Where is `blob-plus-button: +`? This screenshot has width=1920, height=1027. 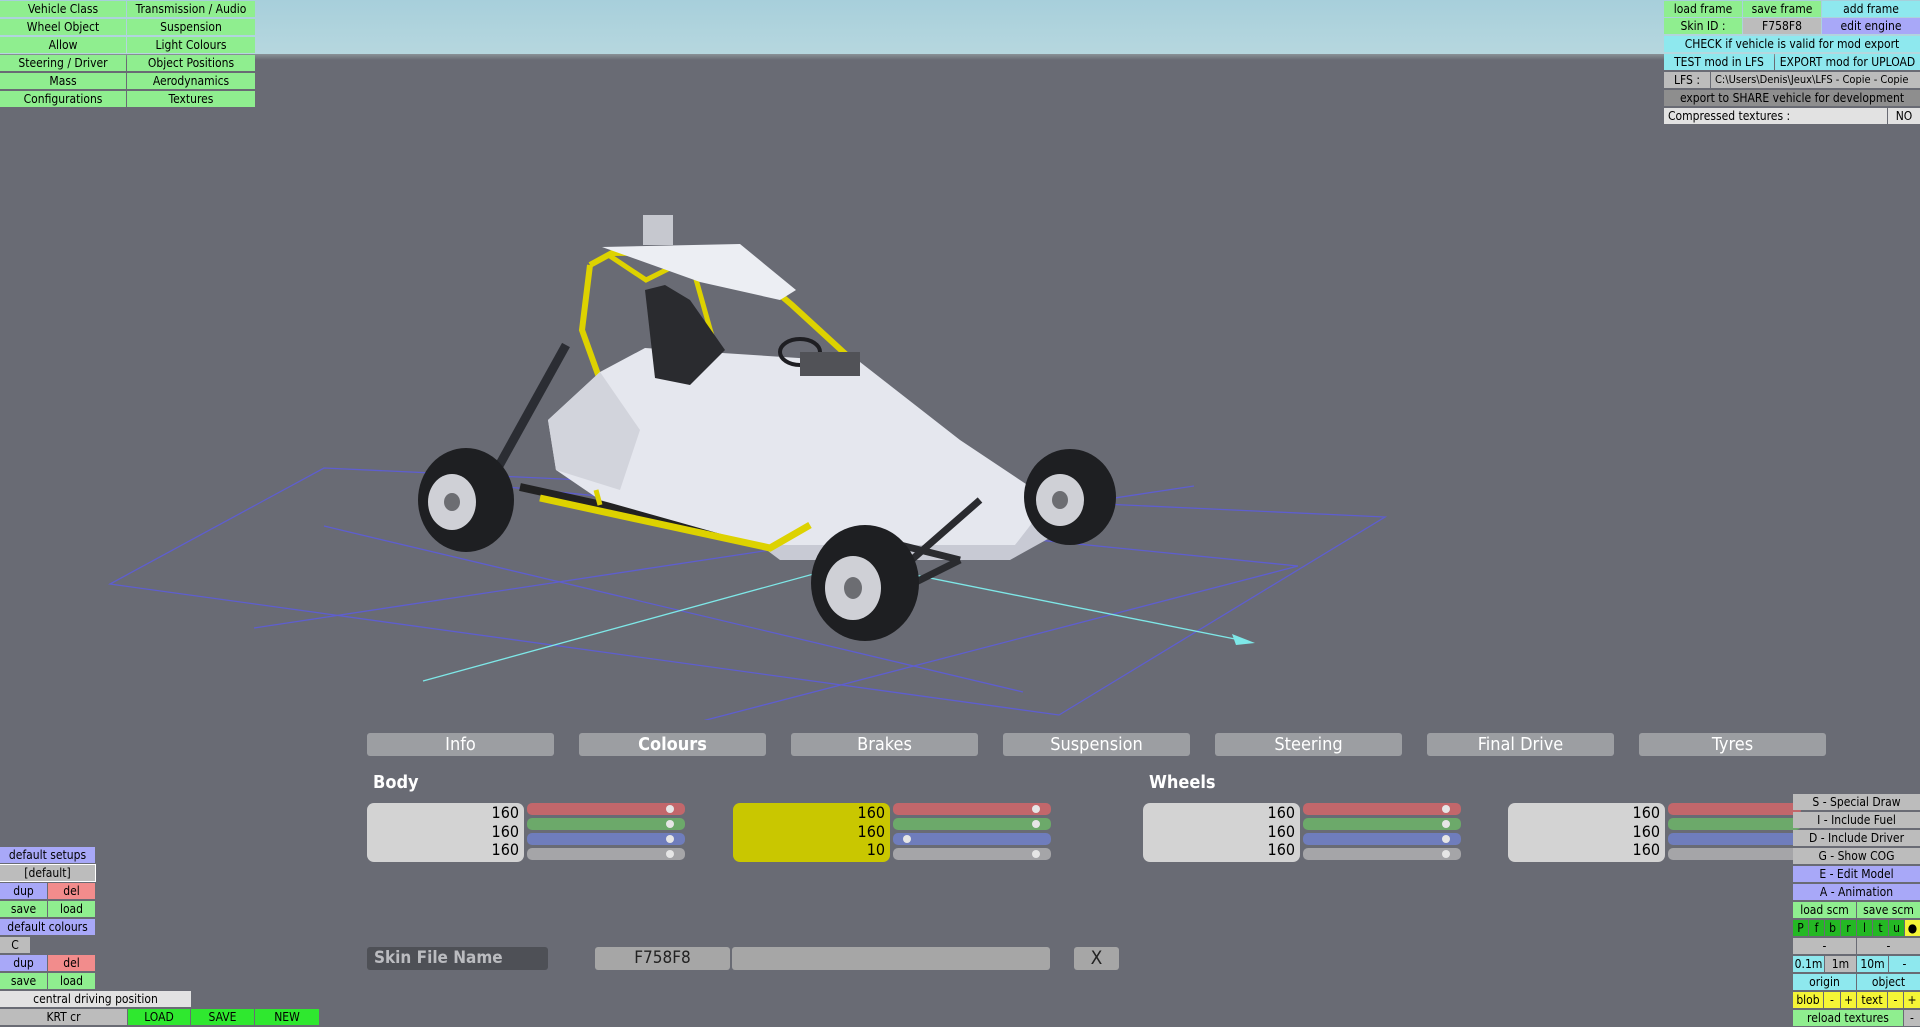
blob-plus-button: + is located at coordinates (1848, 1000).